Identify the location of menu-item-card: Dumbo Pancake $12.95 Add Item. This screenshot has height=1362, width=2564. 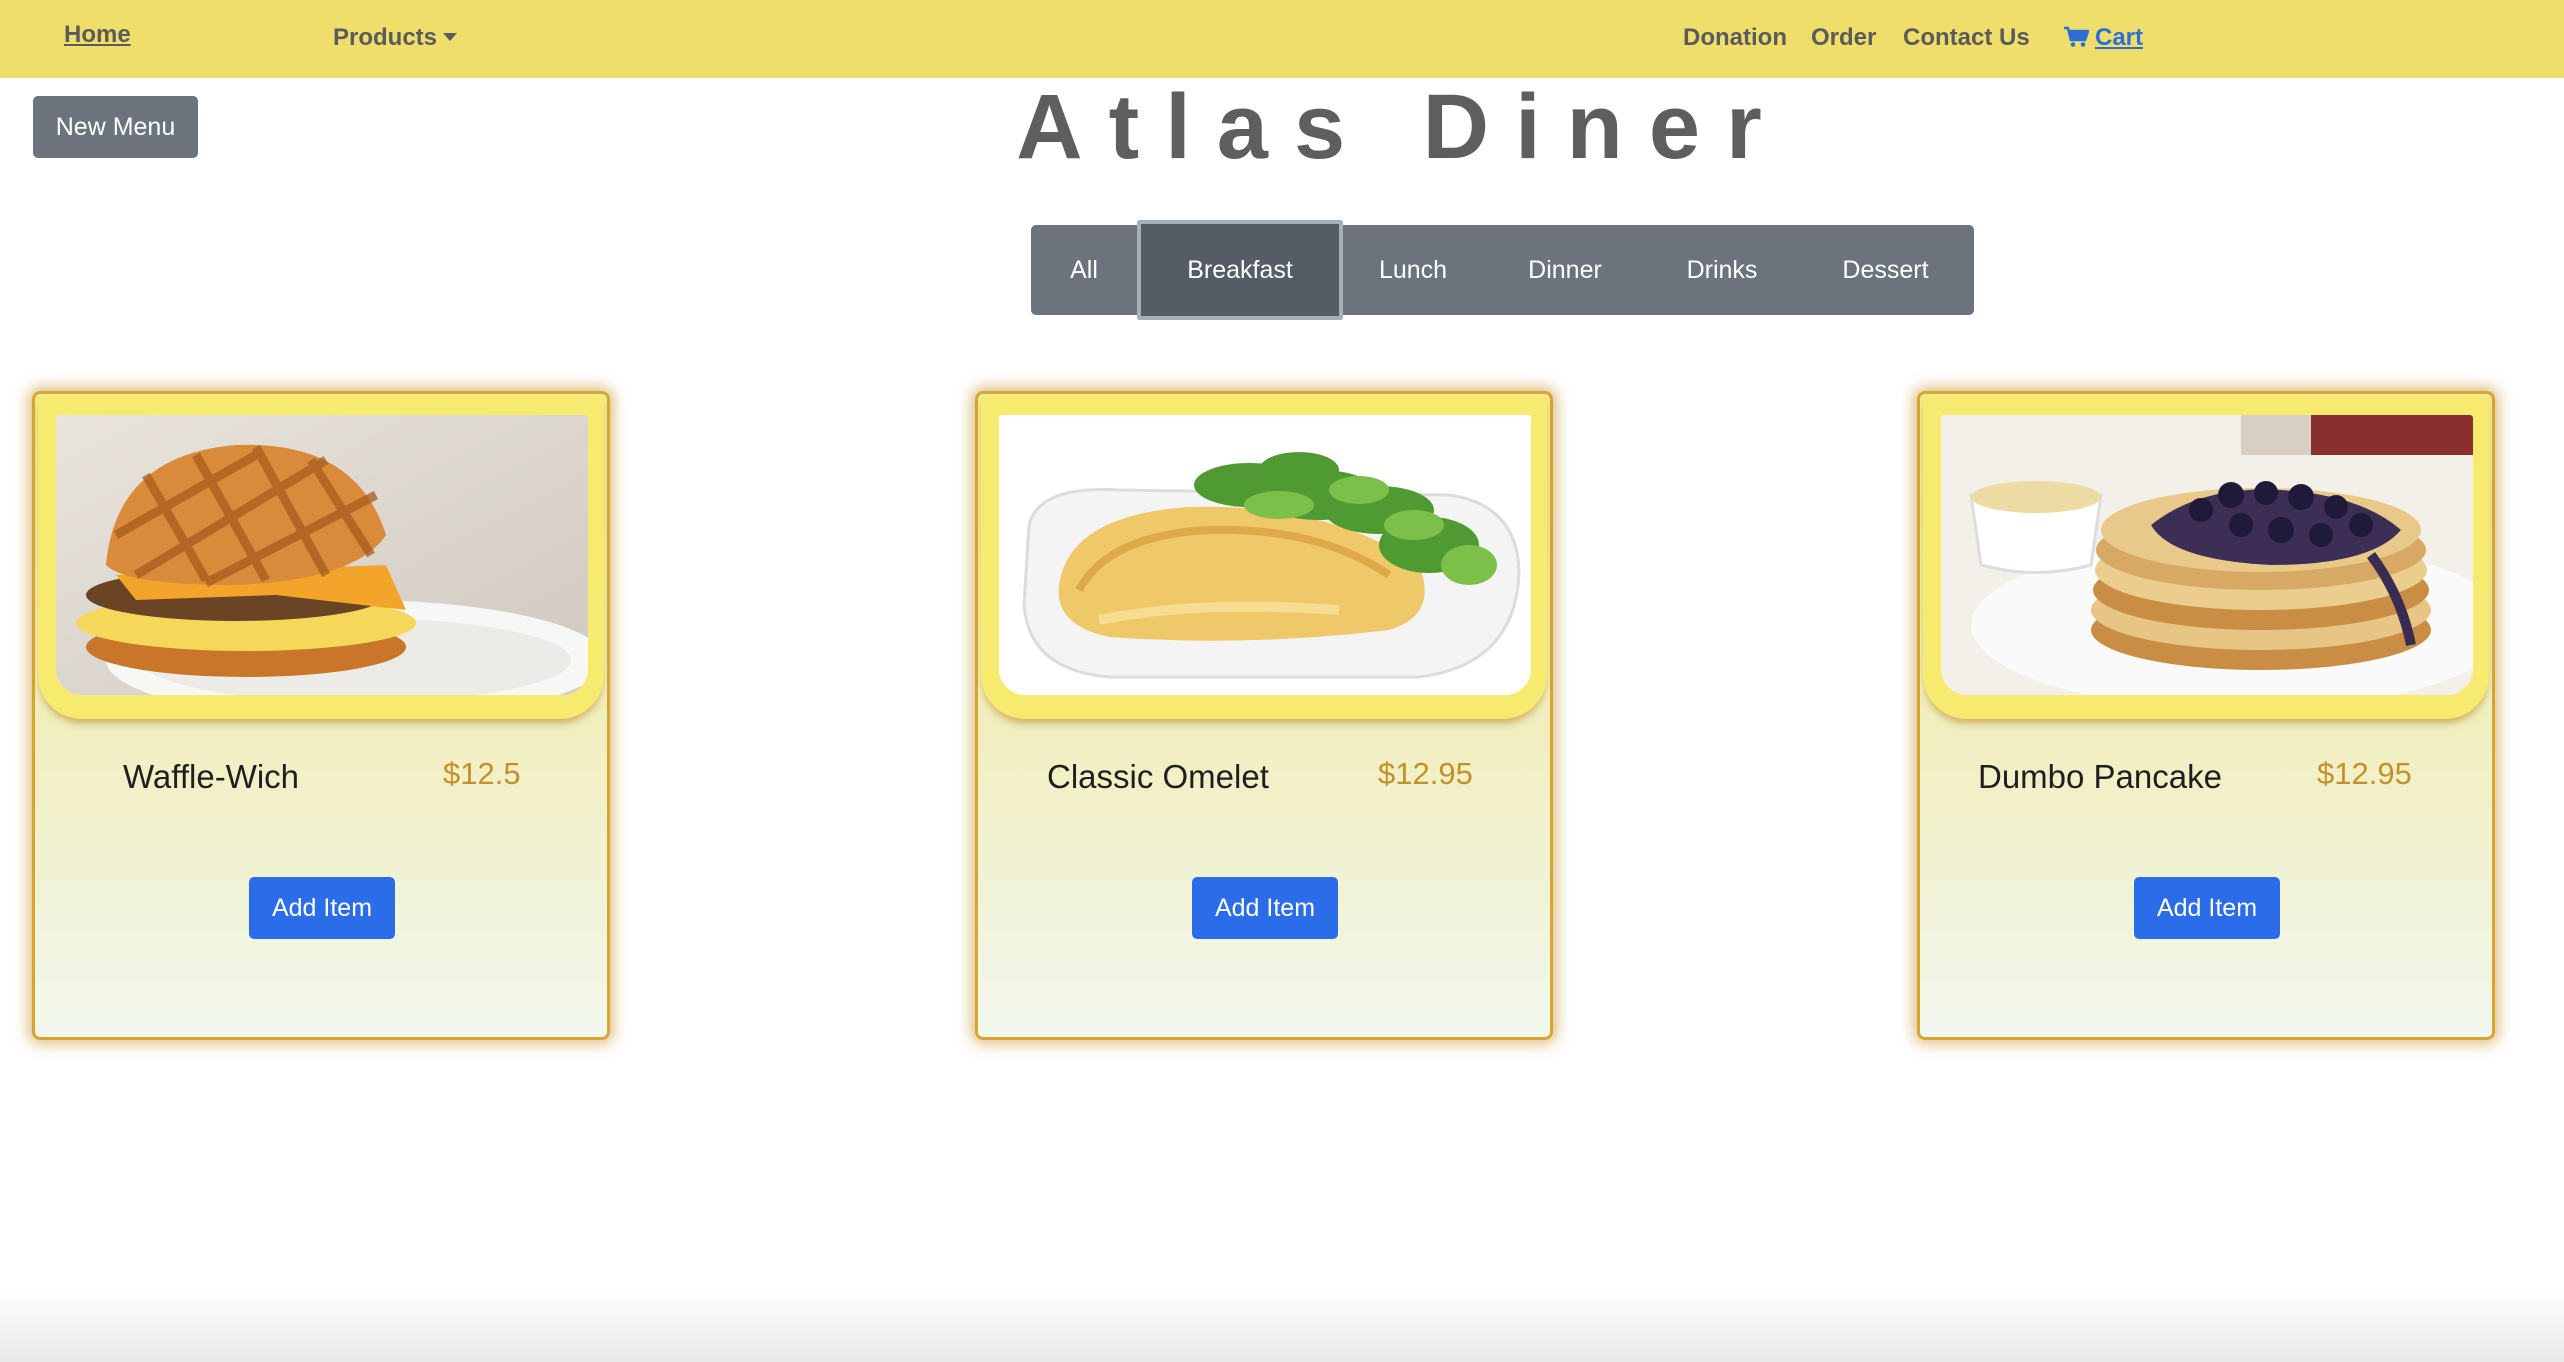
(2206, 715).